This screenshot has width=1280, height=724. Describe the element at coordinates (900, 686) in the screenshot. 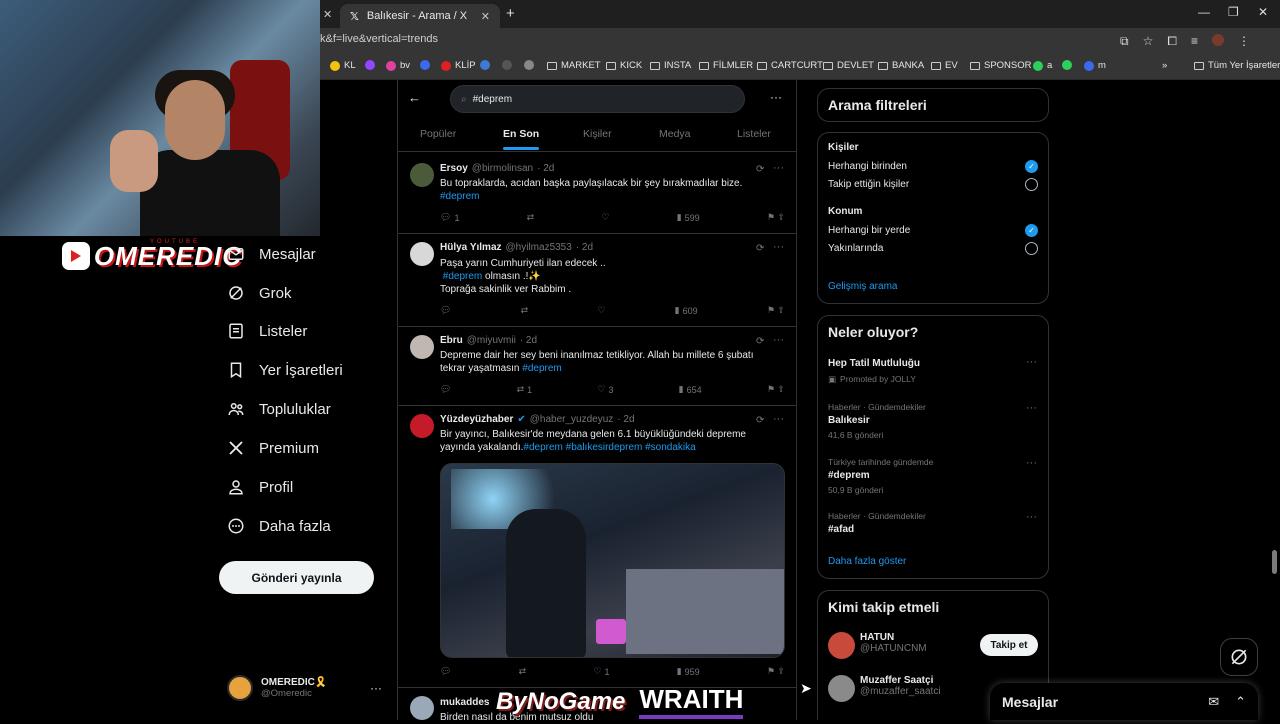

I see `suggested-user: Muzaffer Saatçi @muzaffer_saatci` at that location.